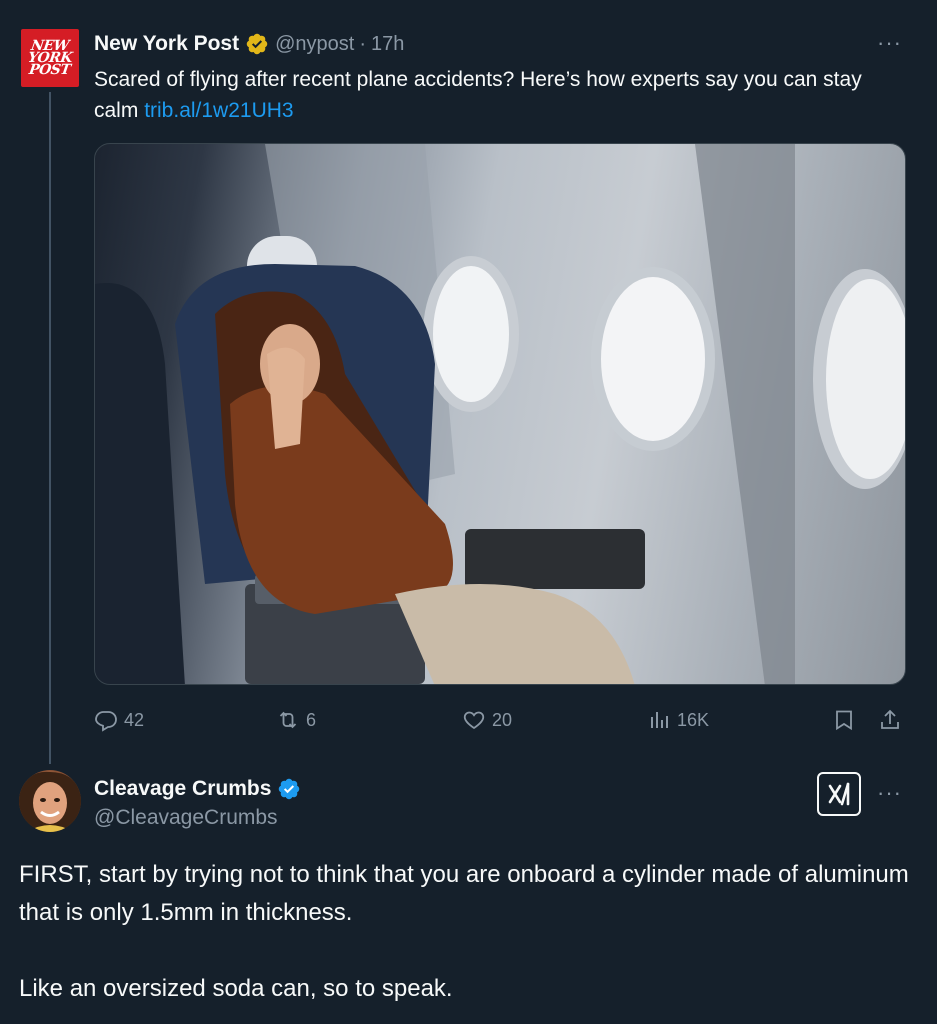  Describe the element at coordinates (50, 70) in the screenshot. I see `avatar-text-3: POST` at that location.